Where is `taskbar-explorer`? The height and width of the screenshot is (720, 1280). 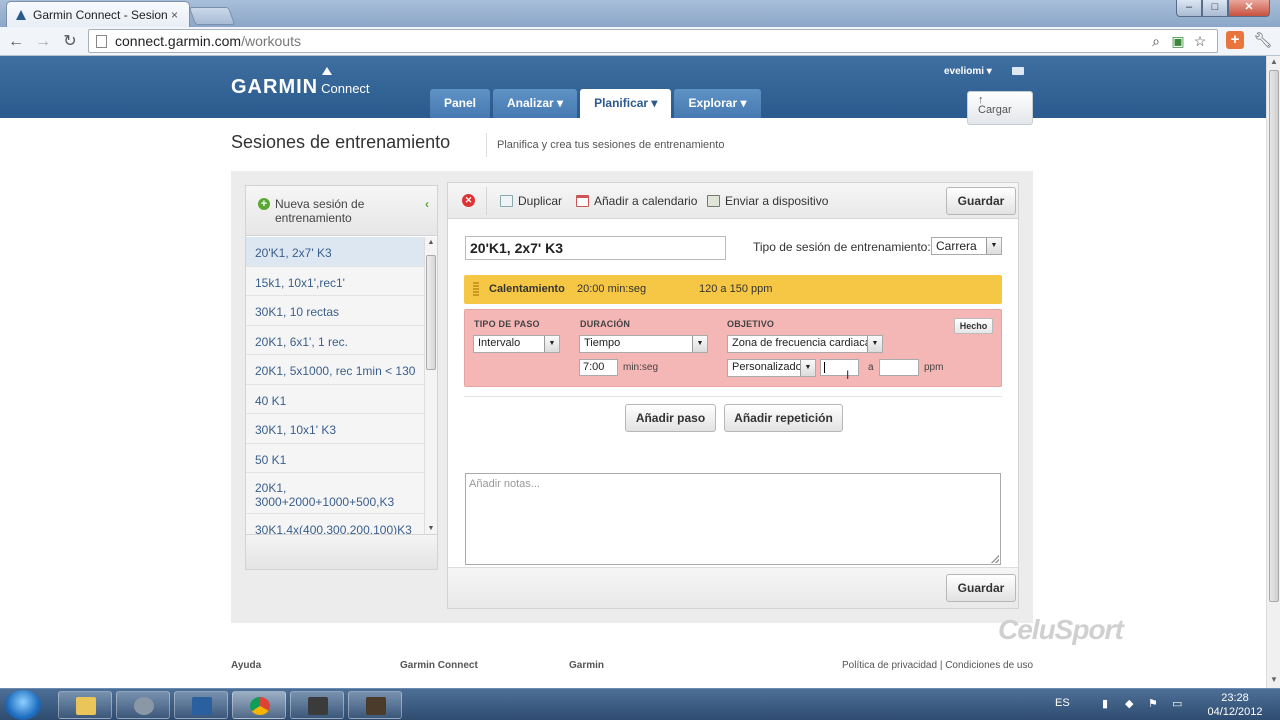 taskbar-explorer is located at coordinates (85, 705).